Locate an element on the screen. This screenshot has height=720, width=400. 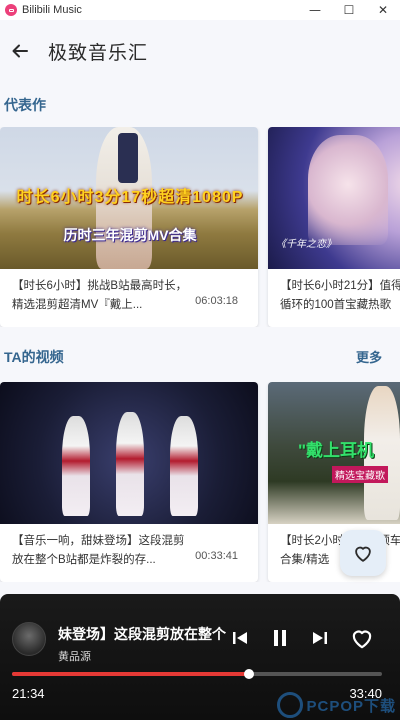
maximize-button: ☐ is located at coordinates (349, 10).